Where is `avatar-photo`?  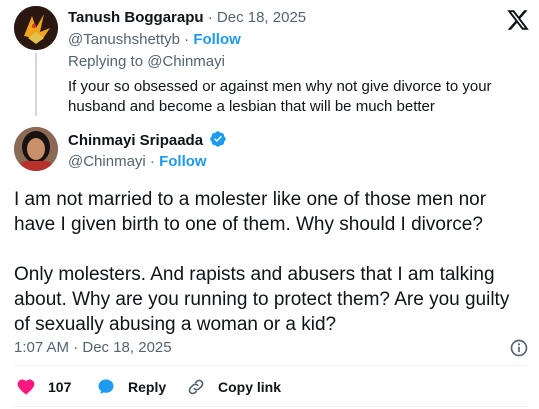 avatar-photo is located at coordinates (36, 149).